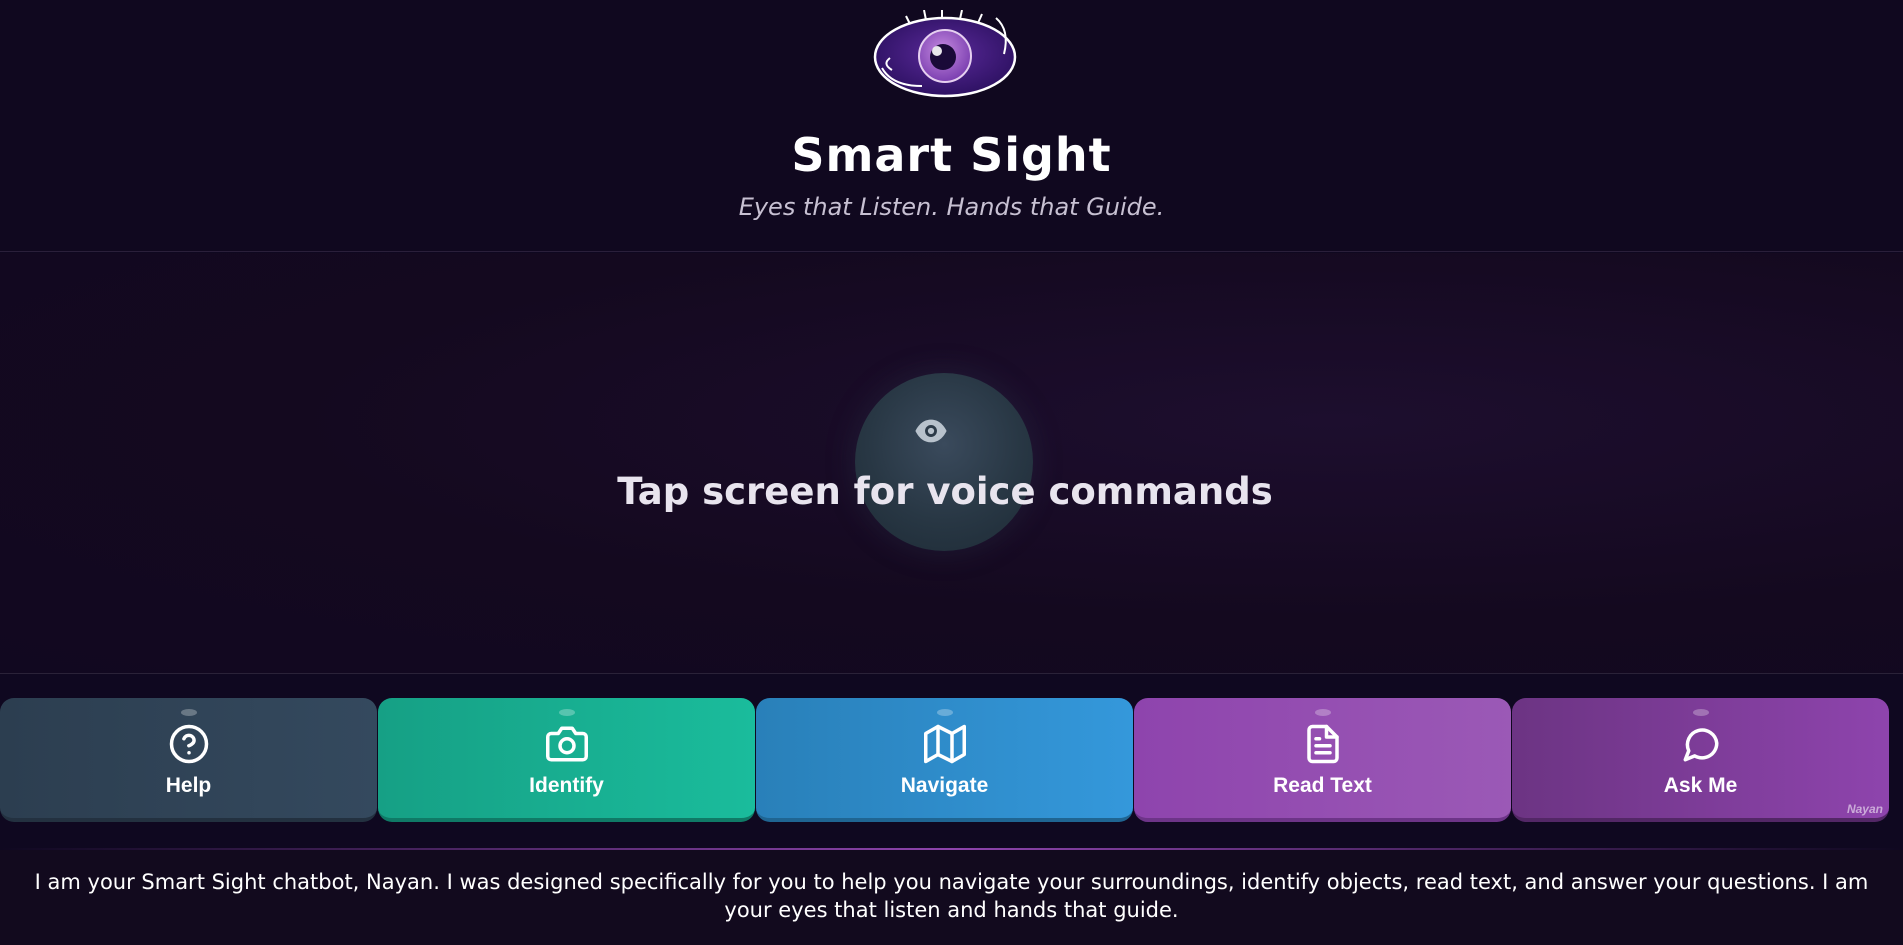 The image size is (1903, 945). Describe the element at coordinates (945, 54) in the screenshot. I see `eye-logo-icon` at that location.